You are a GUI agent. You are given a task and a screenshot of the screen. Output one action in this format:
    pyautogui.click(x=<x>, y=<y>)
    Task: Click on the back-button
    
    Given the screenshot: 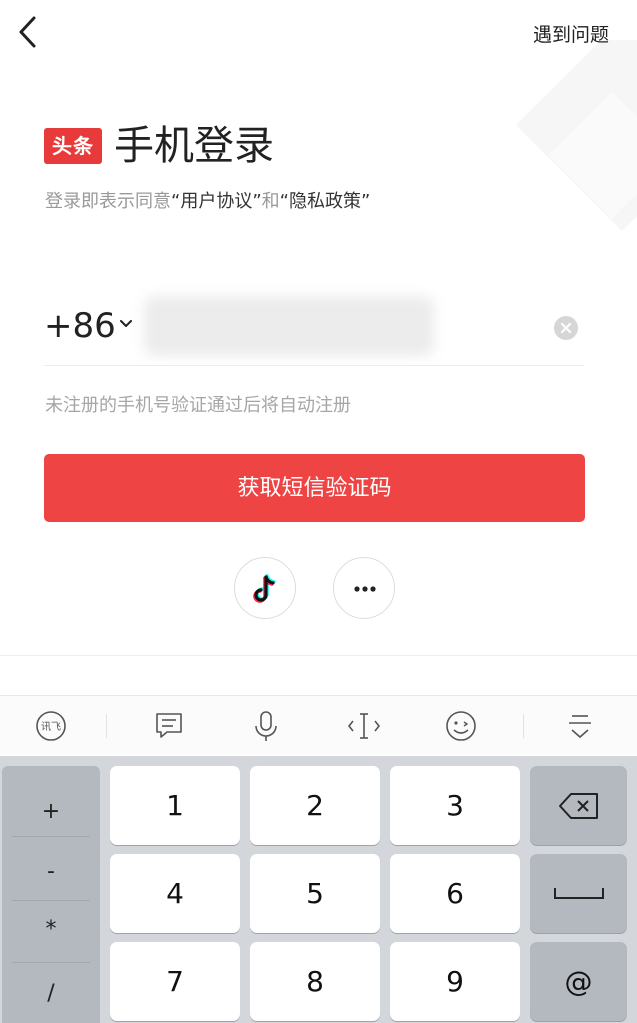 What is the action you would take?
    pyautogui.click(x=29, y=32)
    